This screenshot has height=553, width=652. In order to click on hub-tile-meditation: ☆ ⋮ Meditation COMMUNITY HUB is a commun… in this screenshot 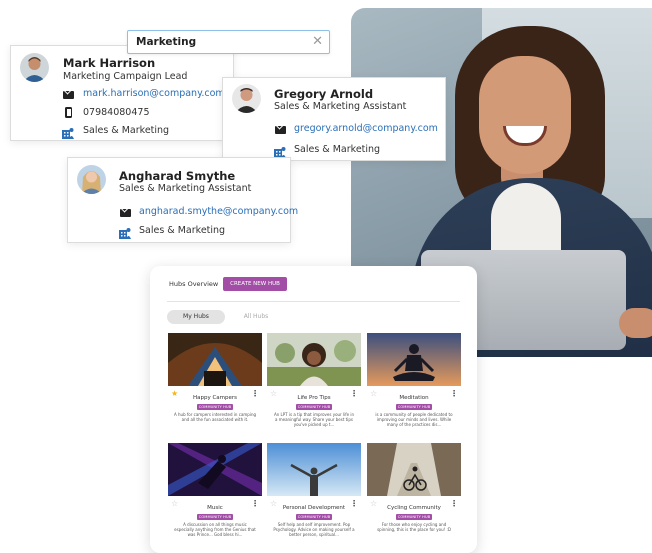, I will do `click(414, 383)`.